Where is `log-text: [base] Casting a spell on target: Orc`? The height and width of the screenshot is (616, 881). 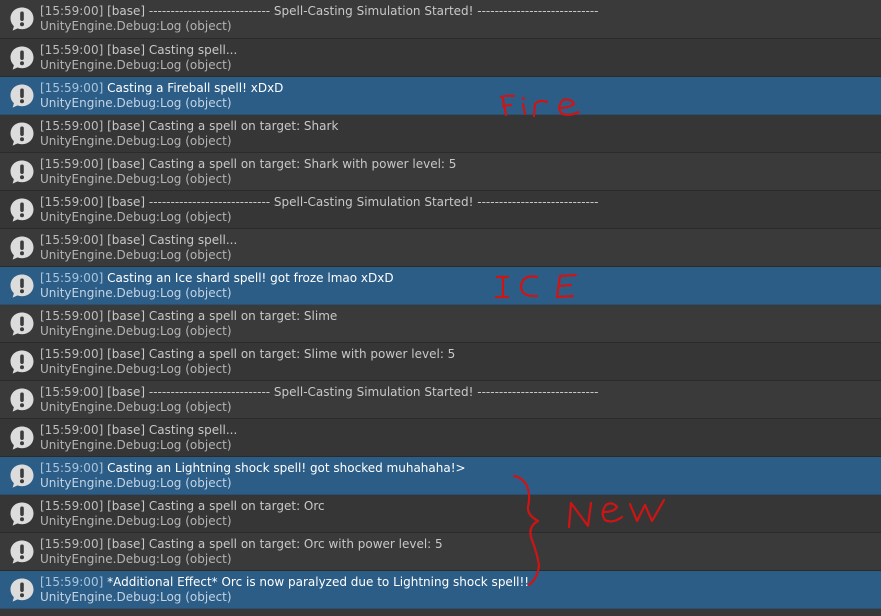 log-text: [base] Casting a spell on target: Orc is located at coordinates (214, 506).